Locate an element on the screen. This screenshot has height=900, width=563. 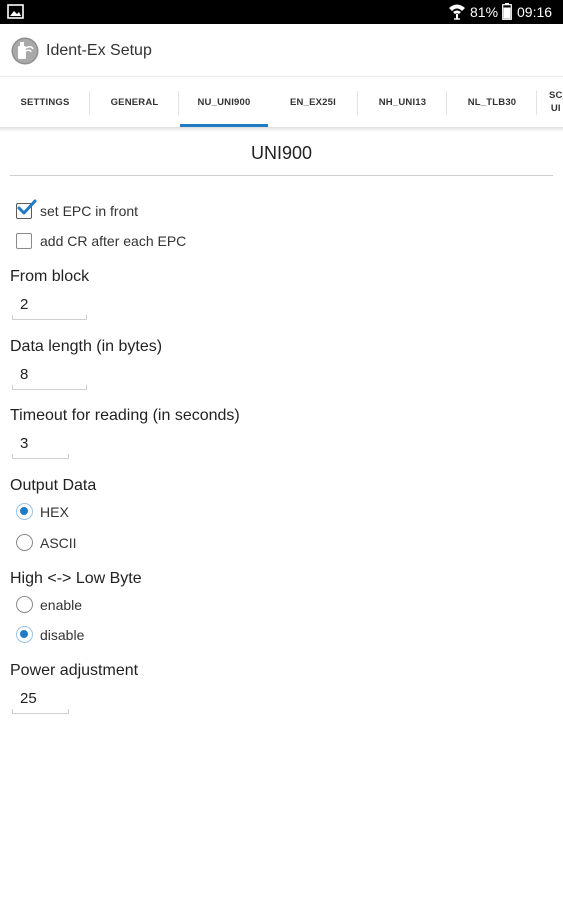
tab-label: SETTINGS is located at coordinates (45, 102).